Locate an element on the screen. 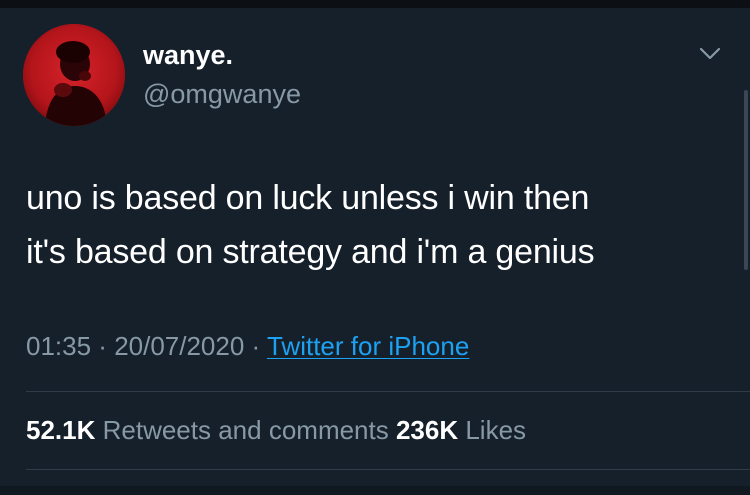  avatar-image is located at coordinates (74, 75).